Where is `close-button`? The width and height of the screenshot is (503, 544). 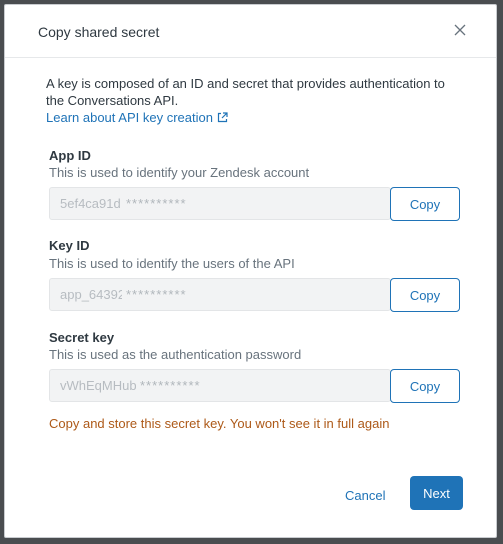
close-button is located at coordinates (460, 30).